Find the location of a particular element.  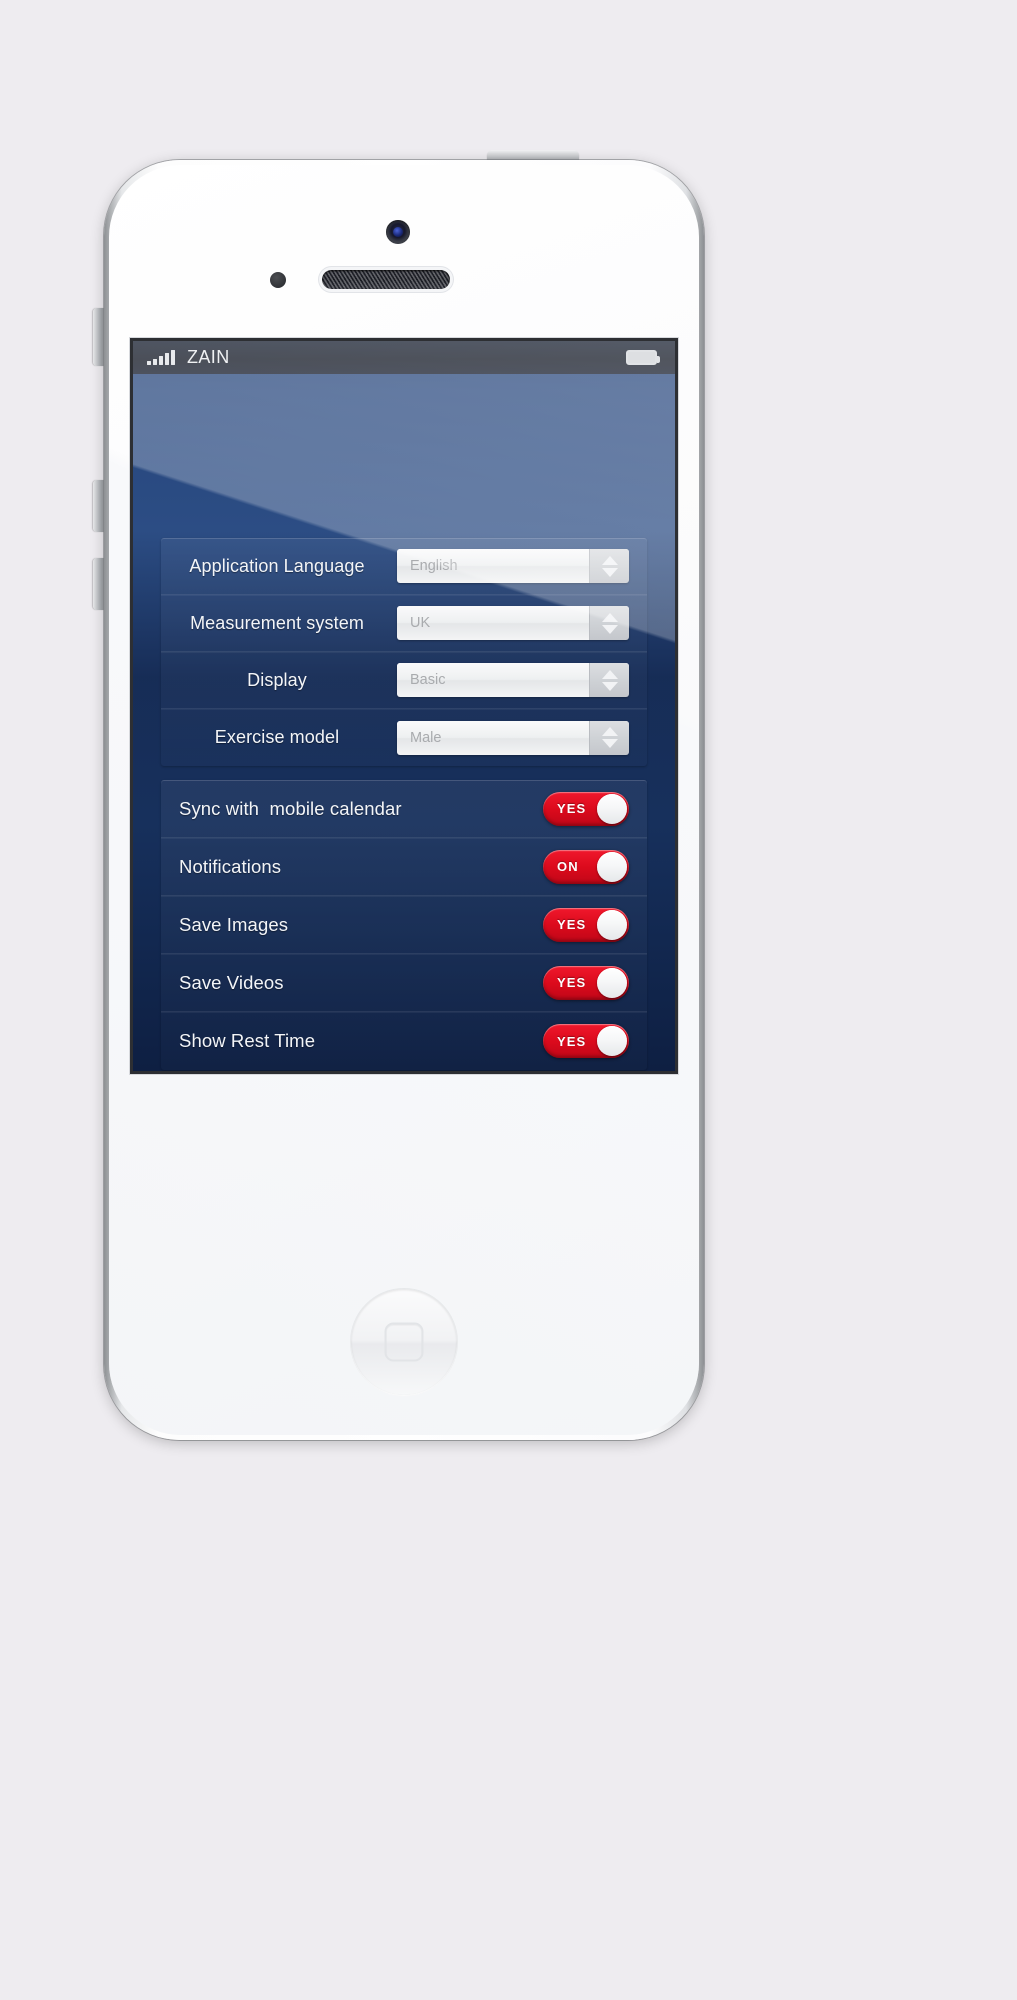

select-value: Basic is located at coordinates (493, 680).